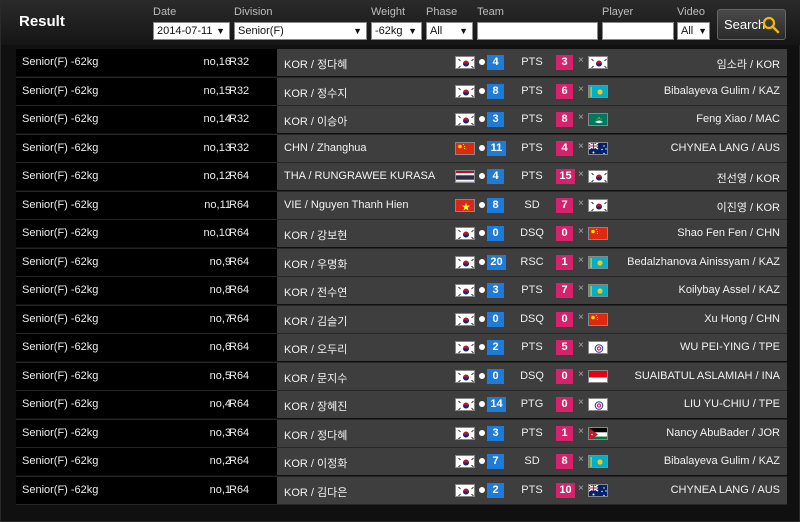 The image size is (800, 522). Describe the element at coordinates (239, 90) in the screenshot. I see `round-cell: R32` at that location.